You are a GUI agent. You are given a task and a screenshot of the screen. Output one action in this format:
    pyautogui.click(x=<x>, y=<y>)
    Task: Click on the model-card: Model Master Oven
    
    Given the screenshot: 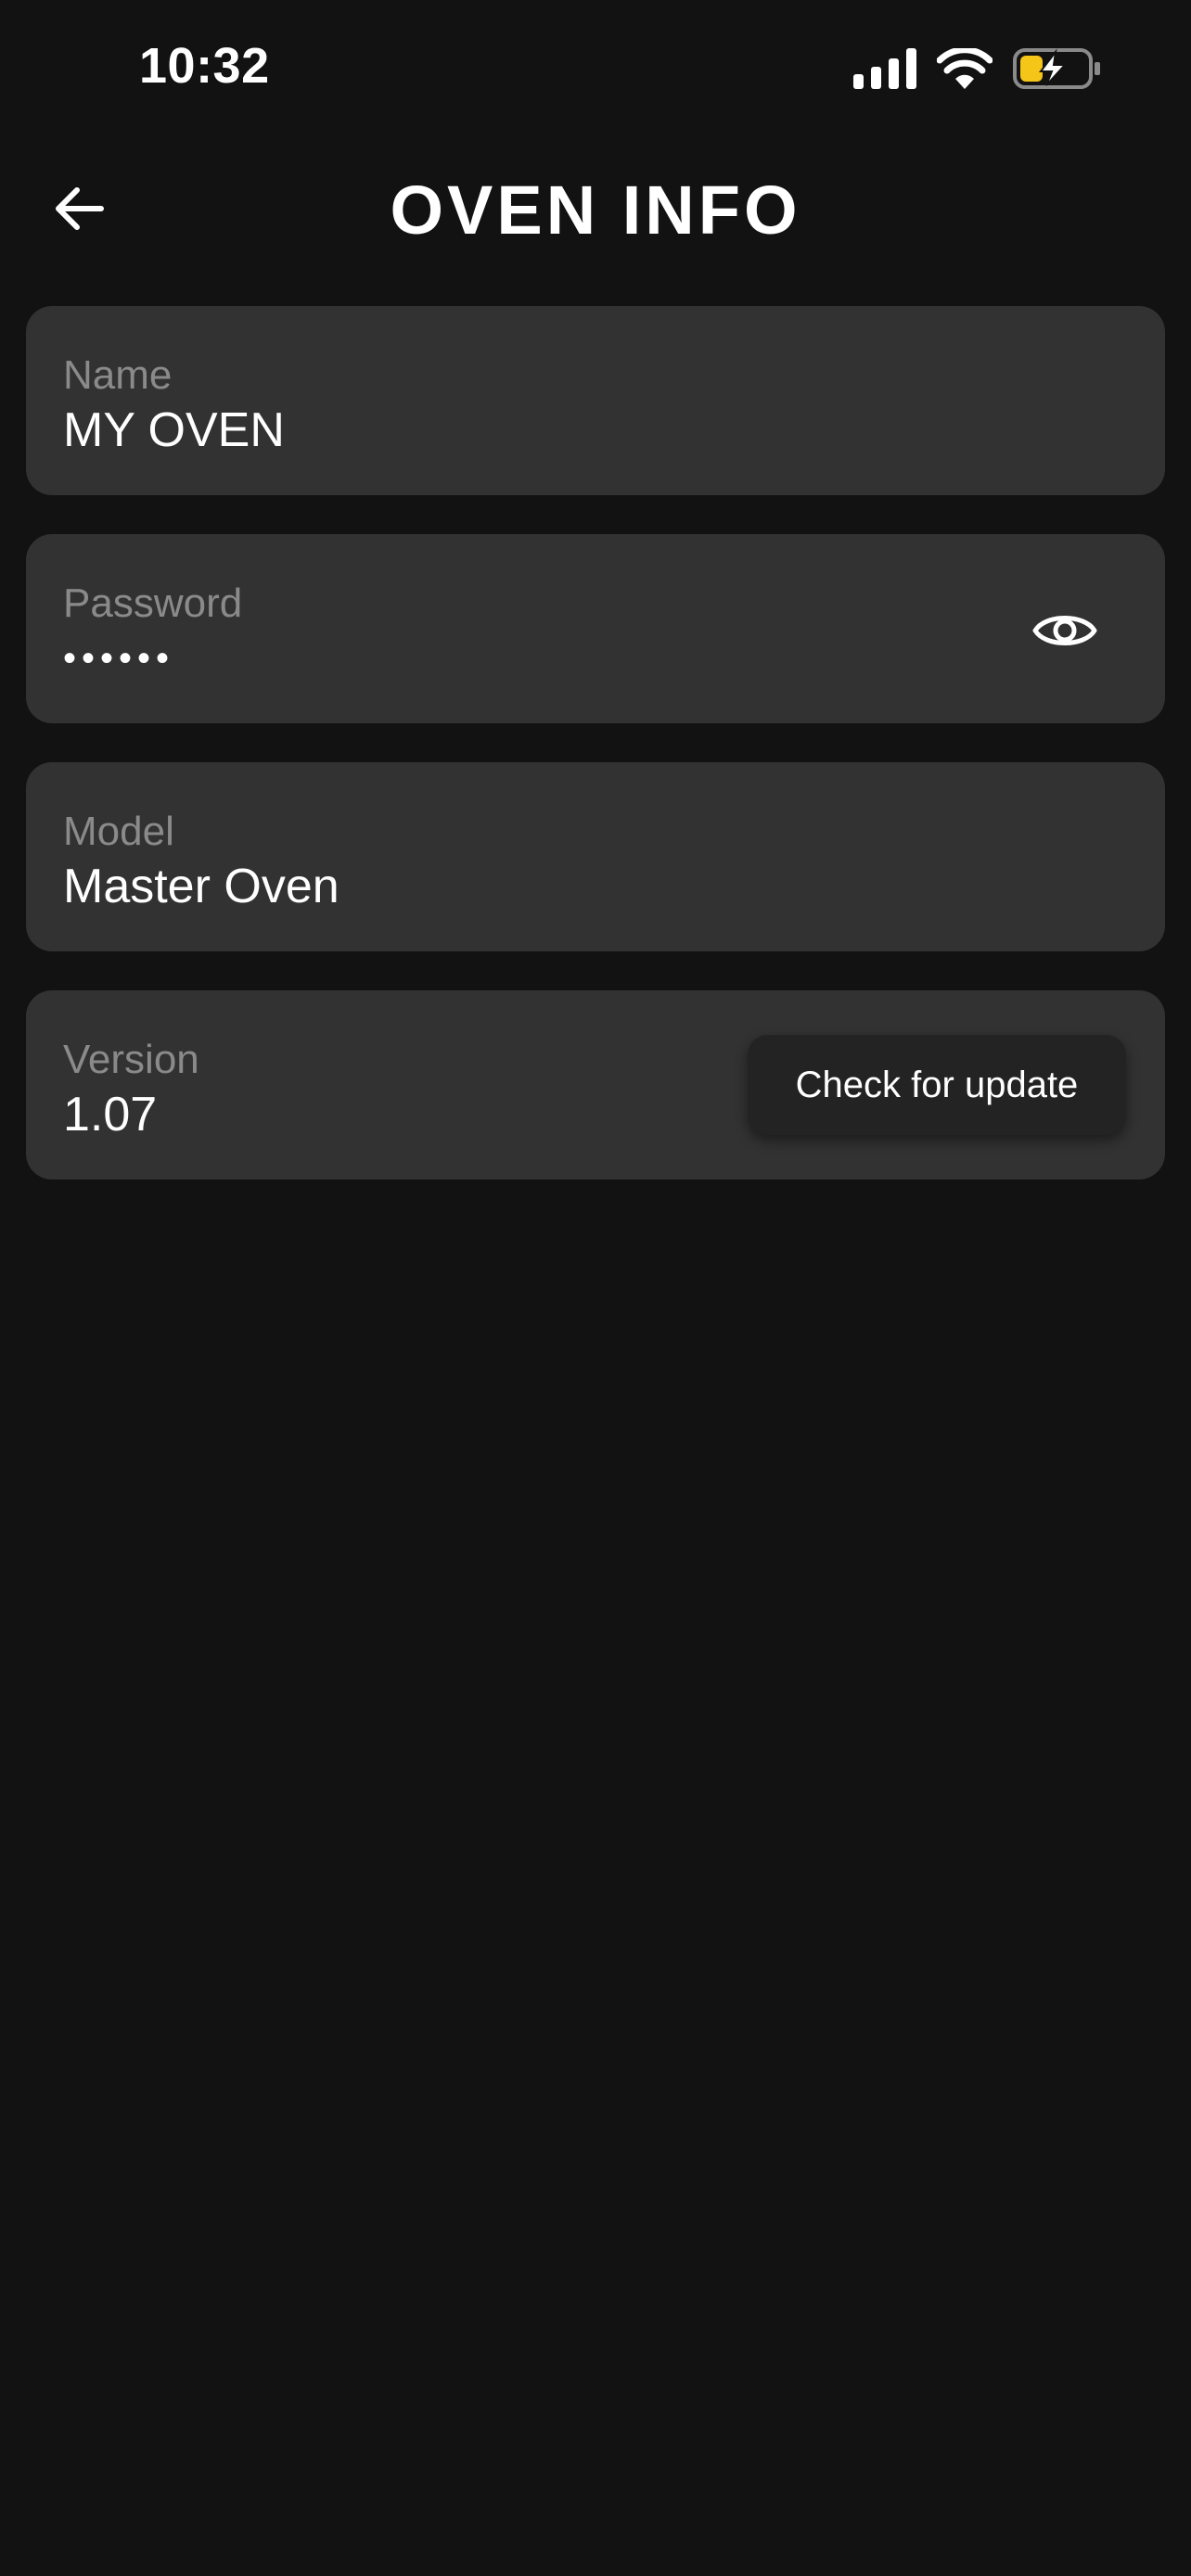 What is the action you would take?
    pyautogui.click(x=595, y=856)
    